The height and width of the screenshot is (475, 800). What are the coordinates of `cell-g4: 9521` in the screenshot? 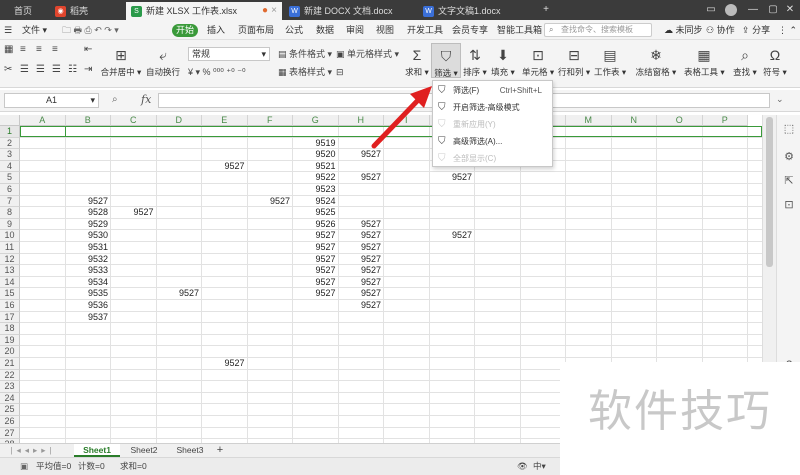 It's located at (316, 167).